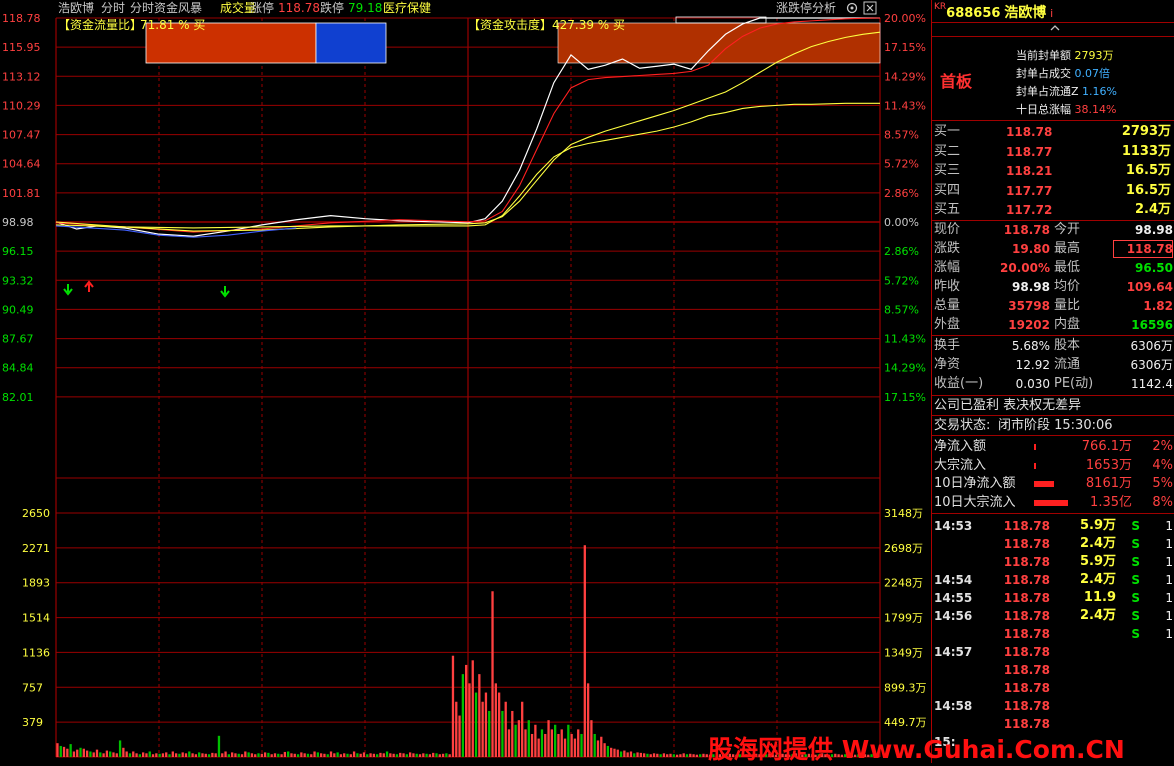 Image resolution: width=1174 pixels, height=766 pixels. What do you see at coordinates (166, 7) in the screenshot?
I see `tab-fund-storm: 分时资金风暴` at bounding box center [166, 7].